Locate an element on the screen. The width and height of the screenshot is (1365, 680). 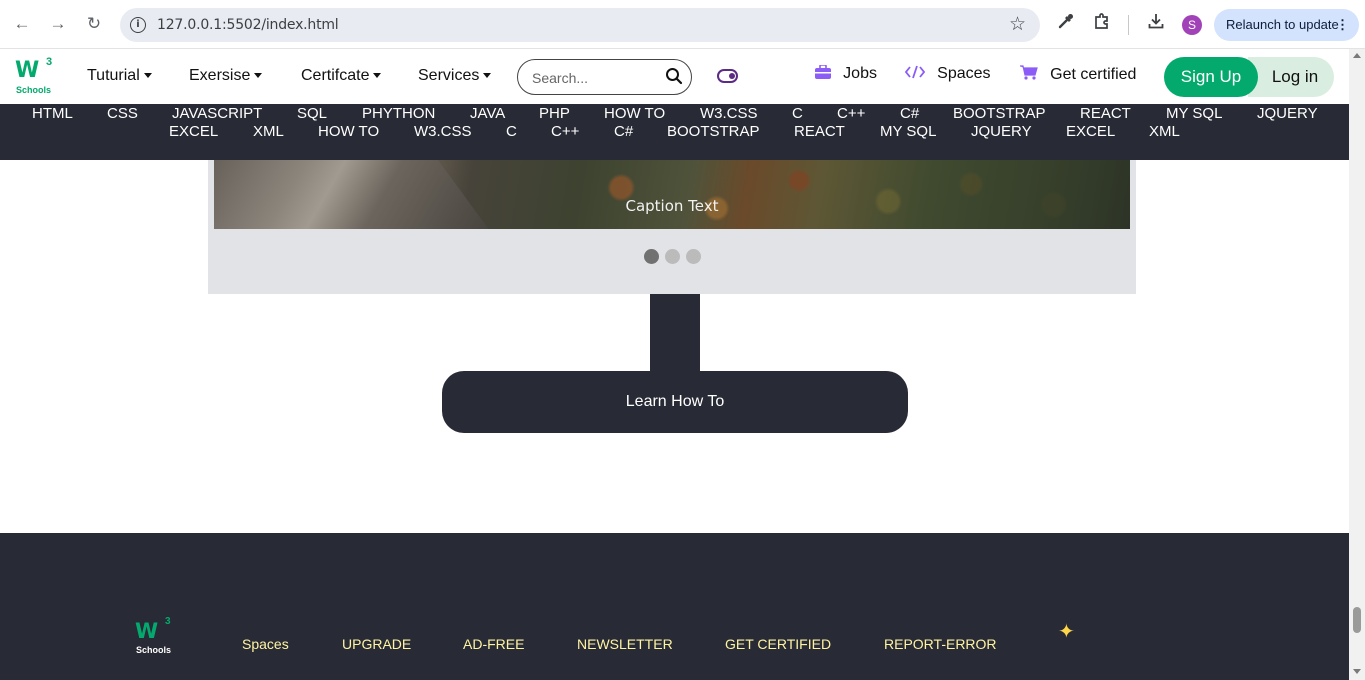
slide-foliage is located at coordinates (812, 194).